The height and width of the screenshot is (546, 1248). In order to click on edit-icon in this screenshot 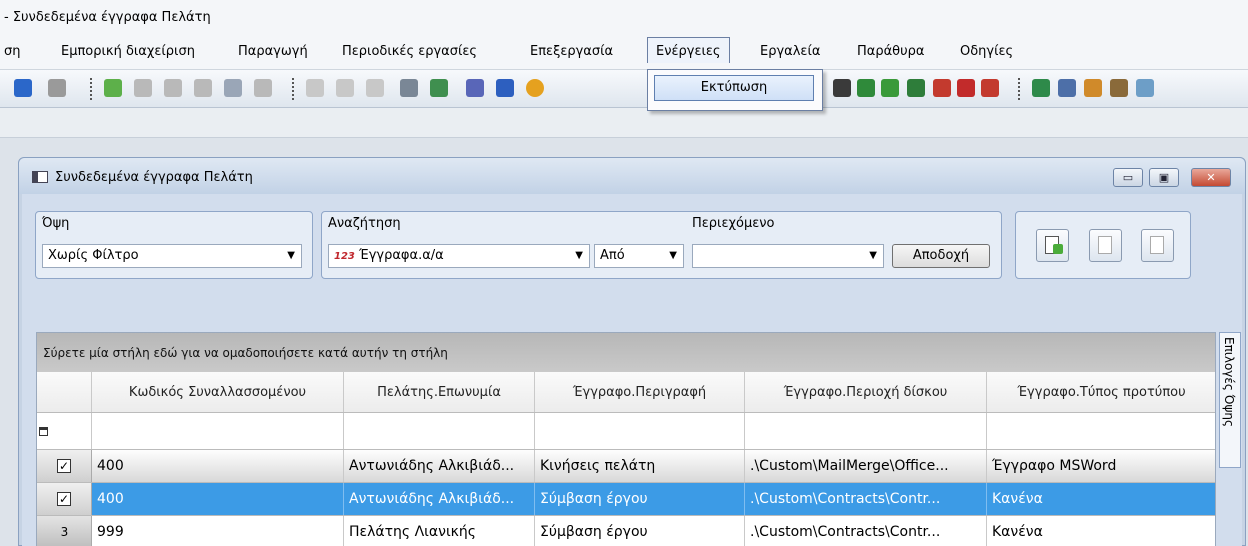, I will do `click(143, 88)`.